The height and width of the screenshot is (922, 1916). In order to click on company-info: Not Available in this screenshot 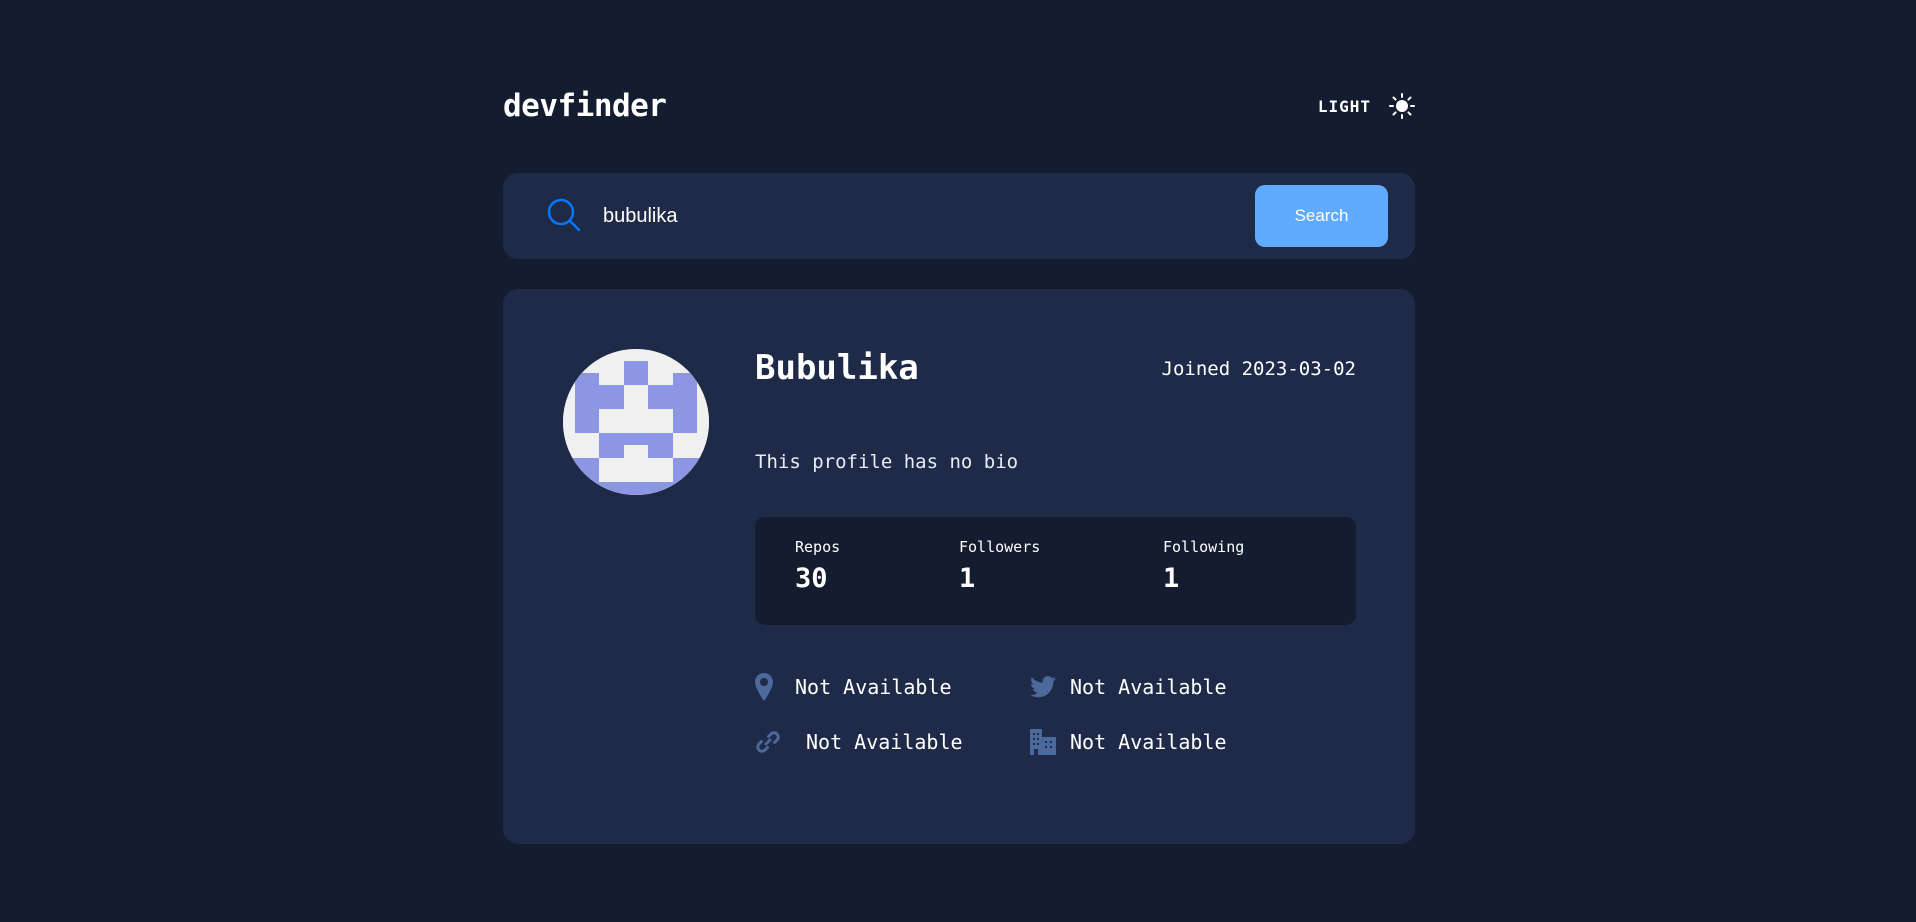, I will do `click(1128, 742)`.